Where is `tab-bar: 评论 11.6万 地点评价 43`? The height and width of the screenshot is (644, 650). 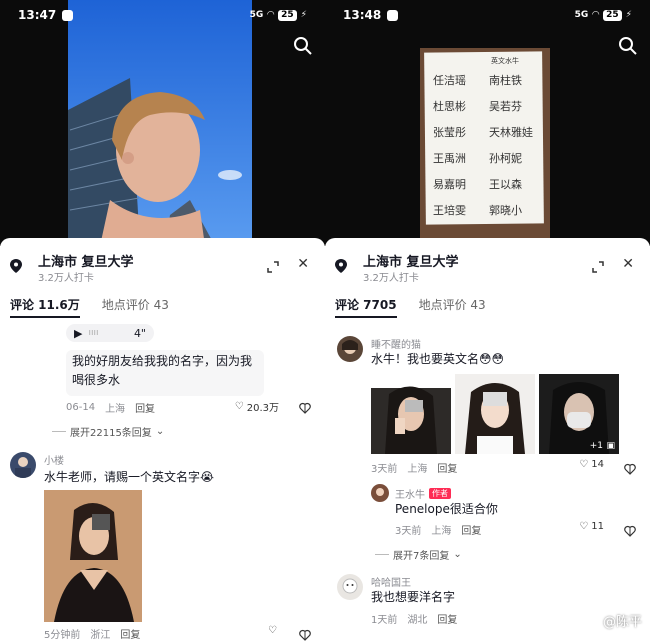 tab-bar: 评论 11.6万 地点评价 43 is located at coordinates (162, 308).